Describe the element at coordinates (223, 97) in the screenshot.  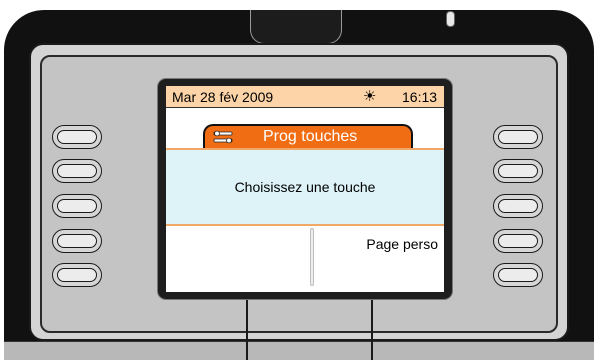
I see `status-date: Mar 28 fév 2009` at that location.